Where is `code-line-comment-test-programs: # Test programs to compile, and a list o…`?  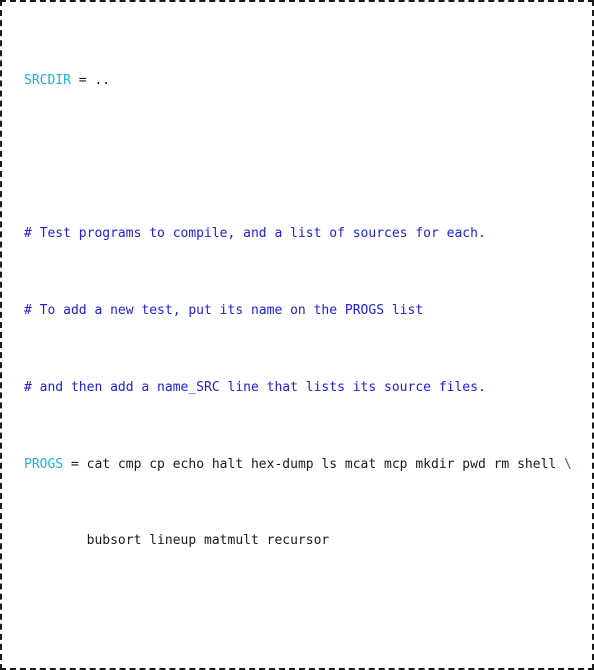
code-line-comment-test-programs: # Test programs to compile, and a list o… is located at coordinates (306, 233).